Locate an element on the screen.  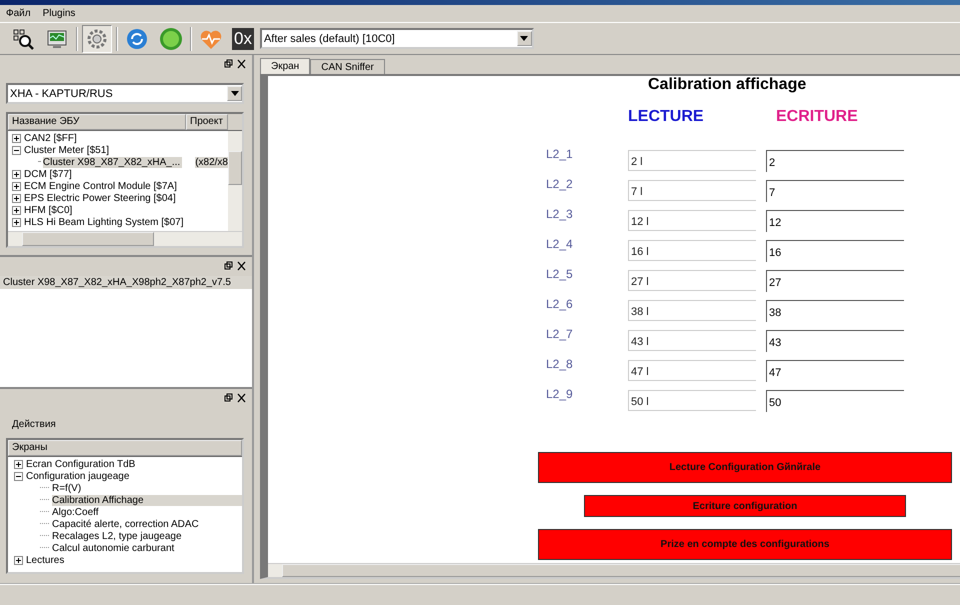
input-field: 12 is located at coordinates (835, 221).